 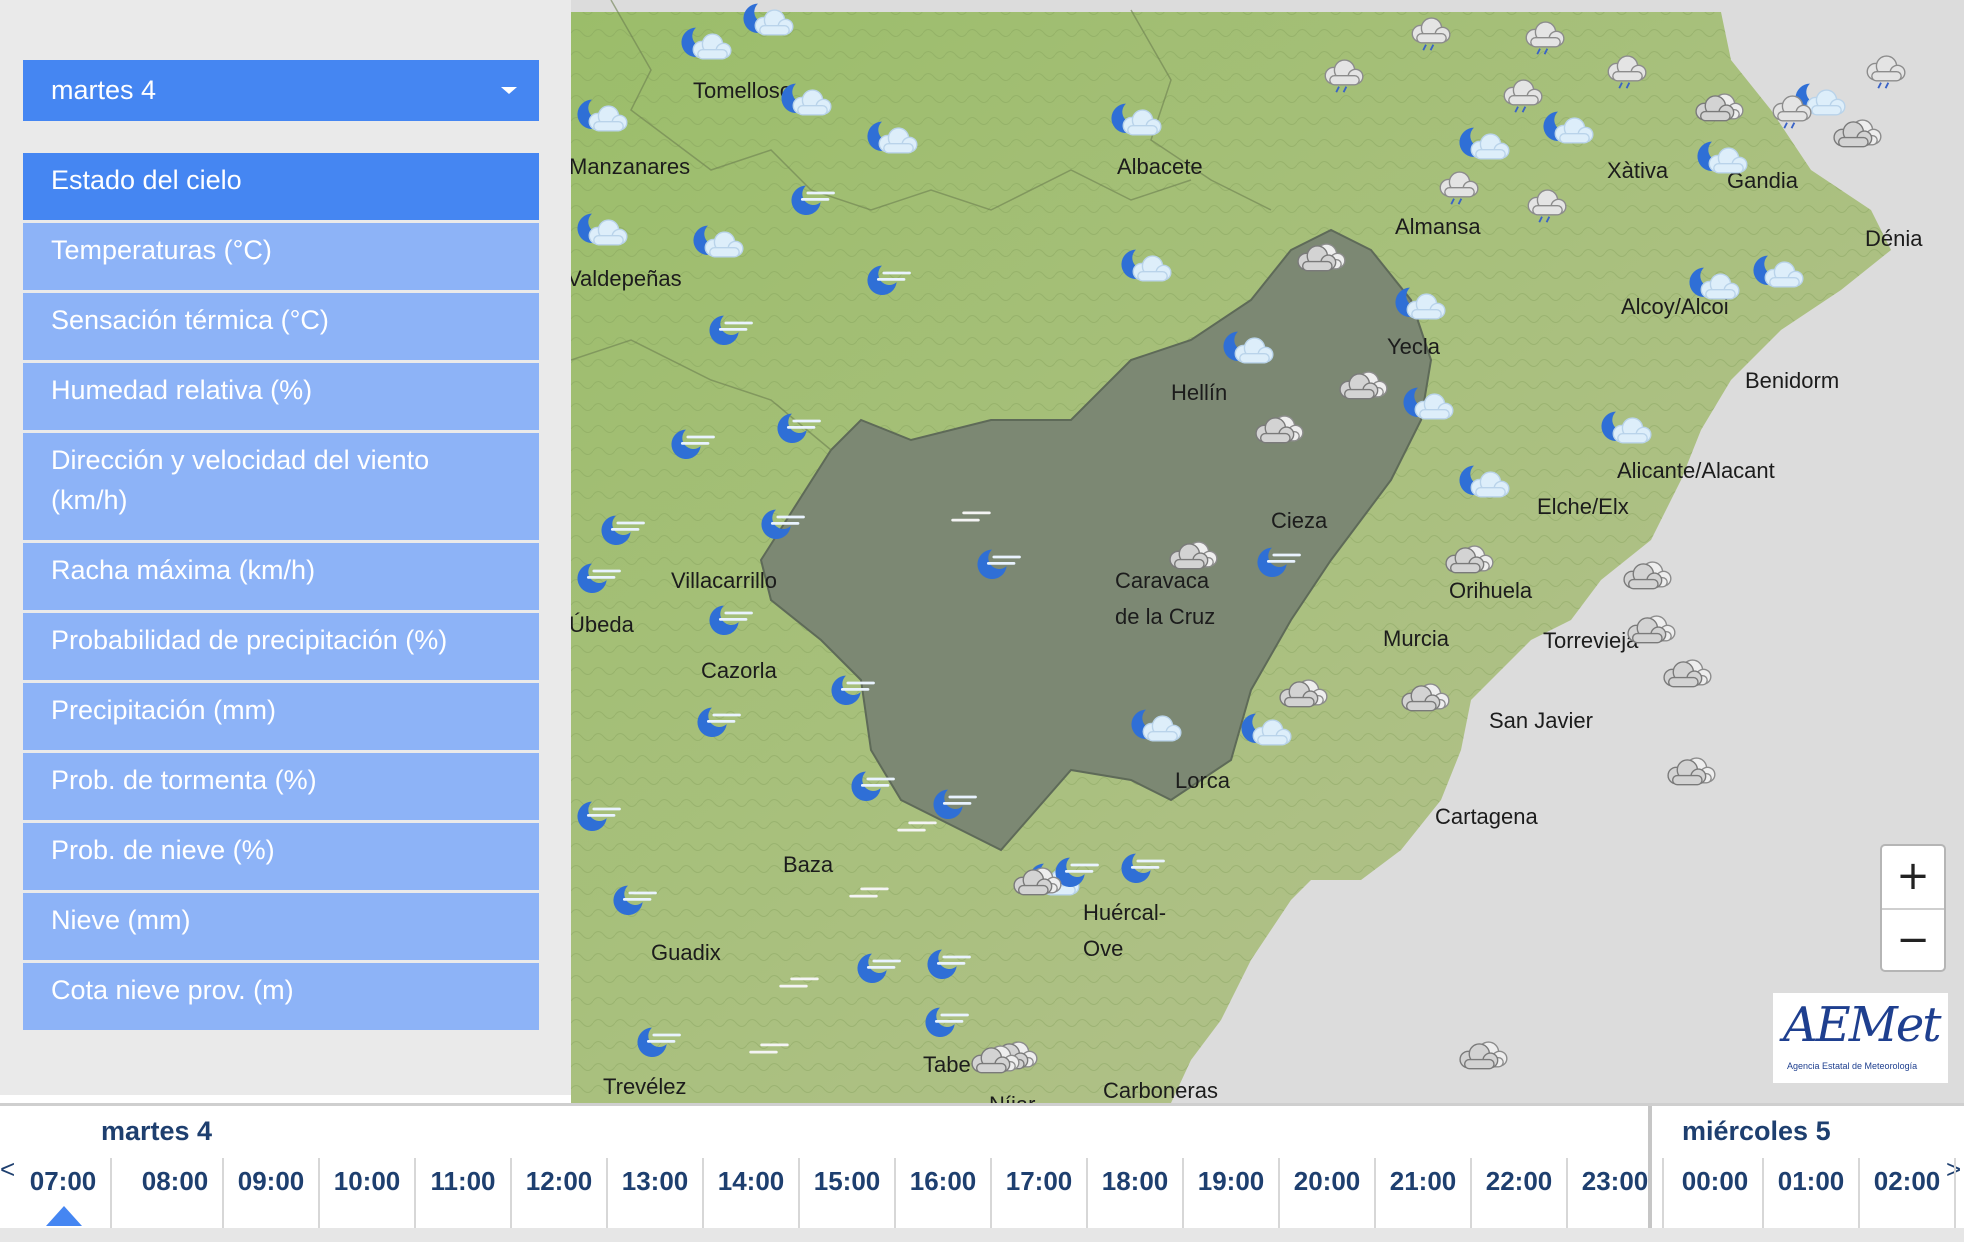 What do you see at coordinates (1913, 941) in the screenshot?
I see `zoom-out-button: −` at bounding box center [1913, 941].